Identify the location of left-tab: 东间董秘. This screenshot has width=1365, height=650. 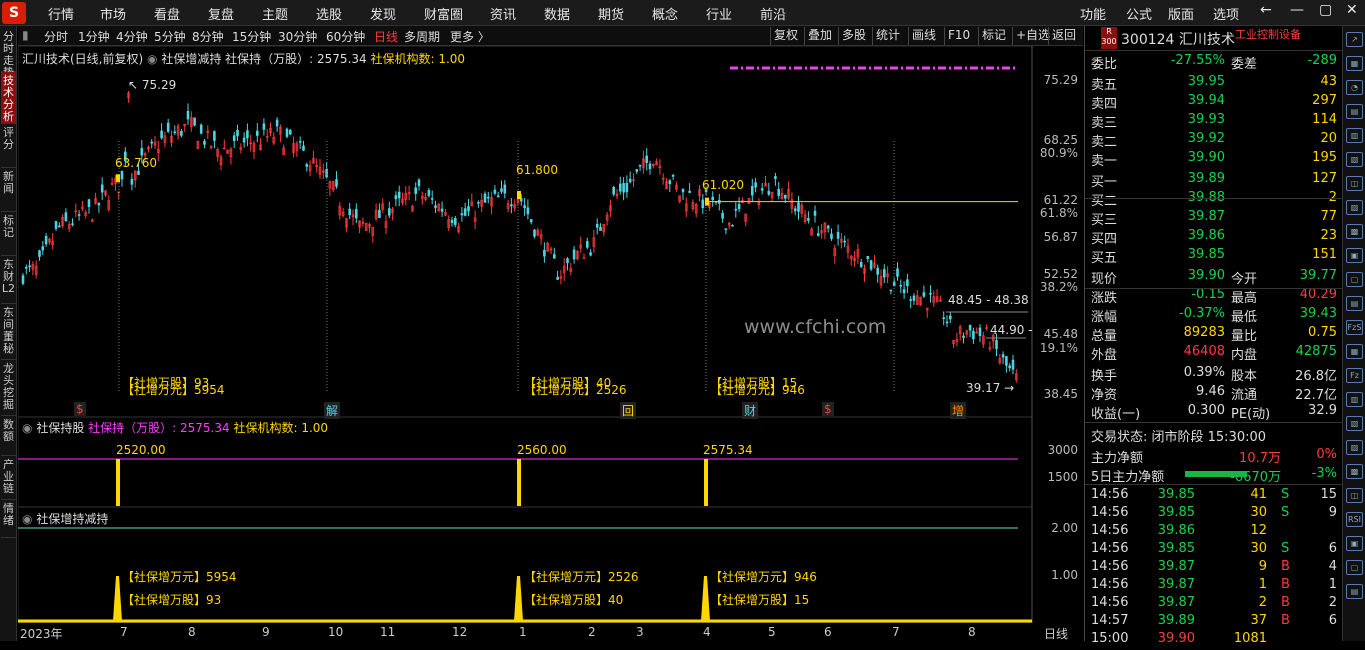
(8, 332).